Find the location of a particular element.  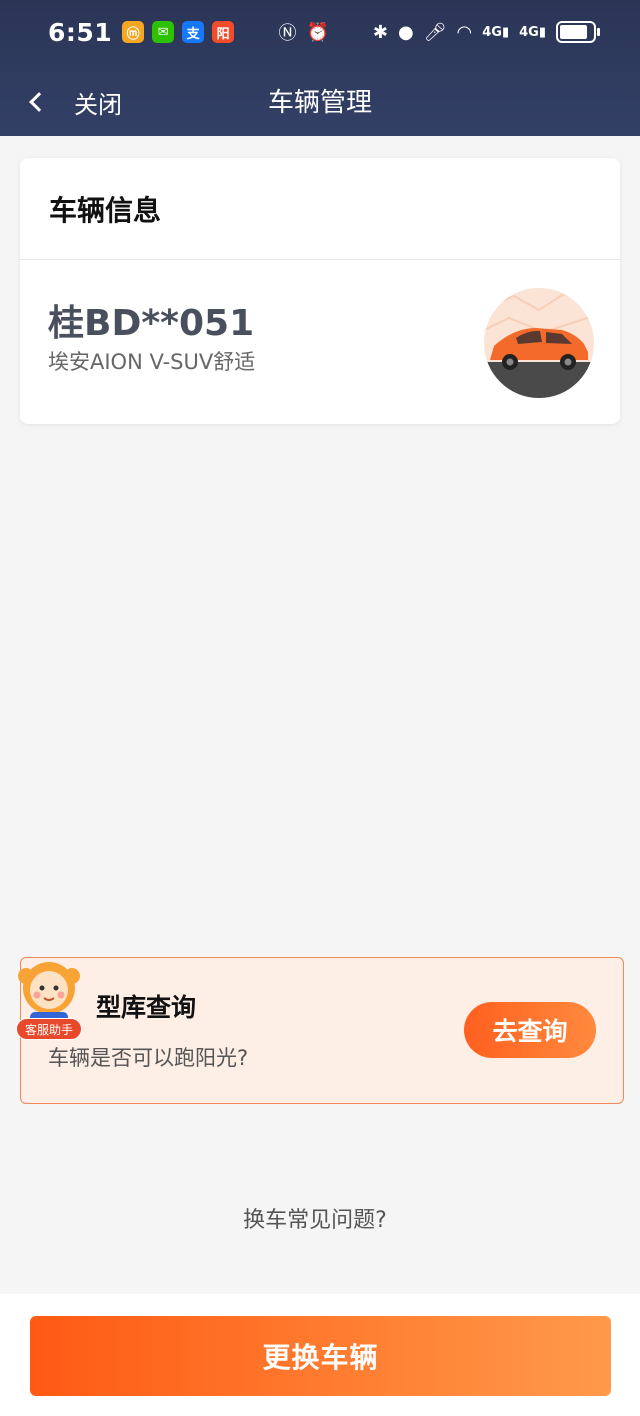

back-chevron-icon is located at coordinates (39, 102).